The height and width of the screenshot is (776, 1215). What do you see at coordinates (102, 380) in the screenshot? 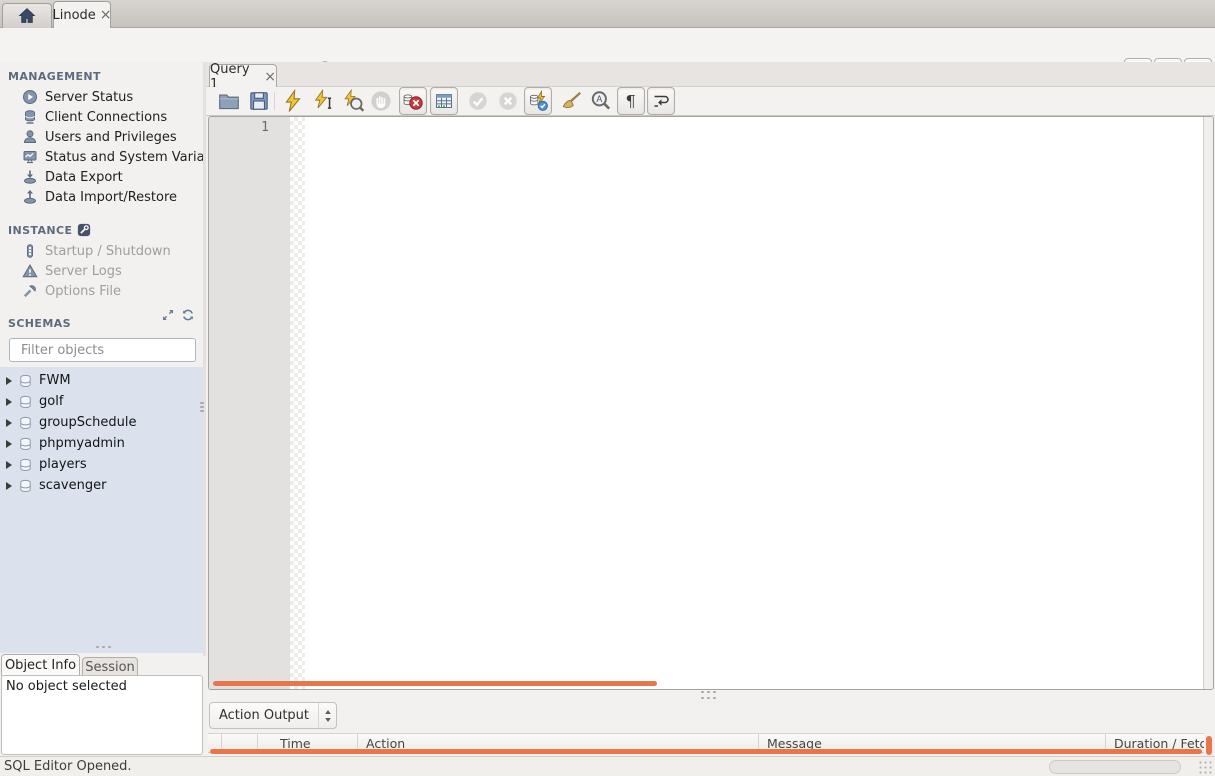
I see `schema-row-fwm: FWM` at bounding box center [102, 380].